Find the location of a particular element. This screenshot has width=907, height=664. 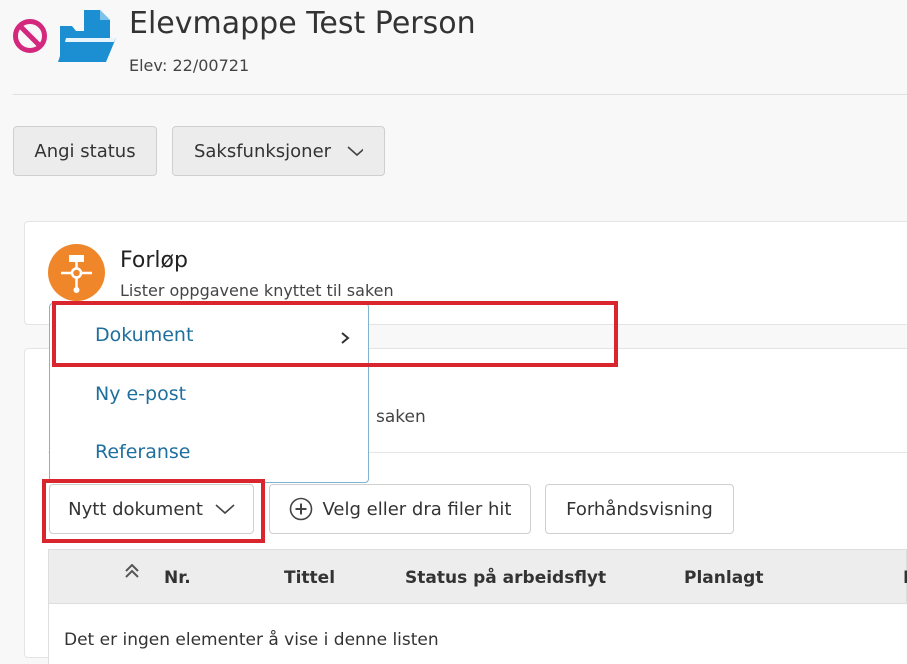

menu-item-new-email: Ny e-post is located at coordinates (140, 394).